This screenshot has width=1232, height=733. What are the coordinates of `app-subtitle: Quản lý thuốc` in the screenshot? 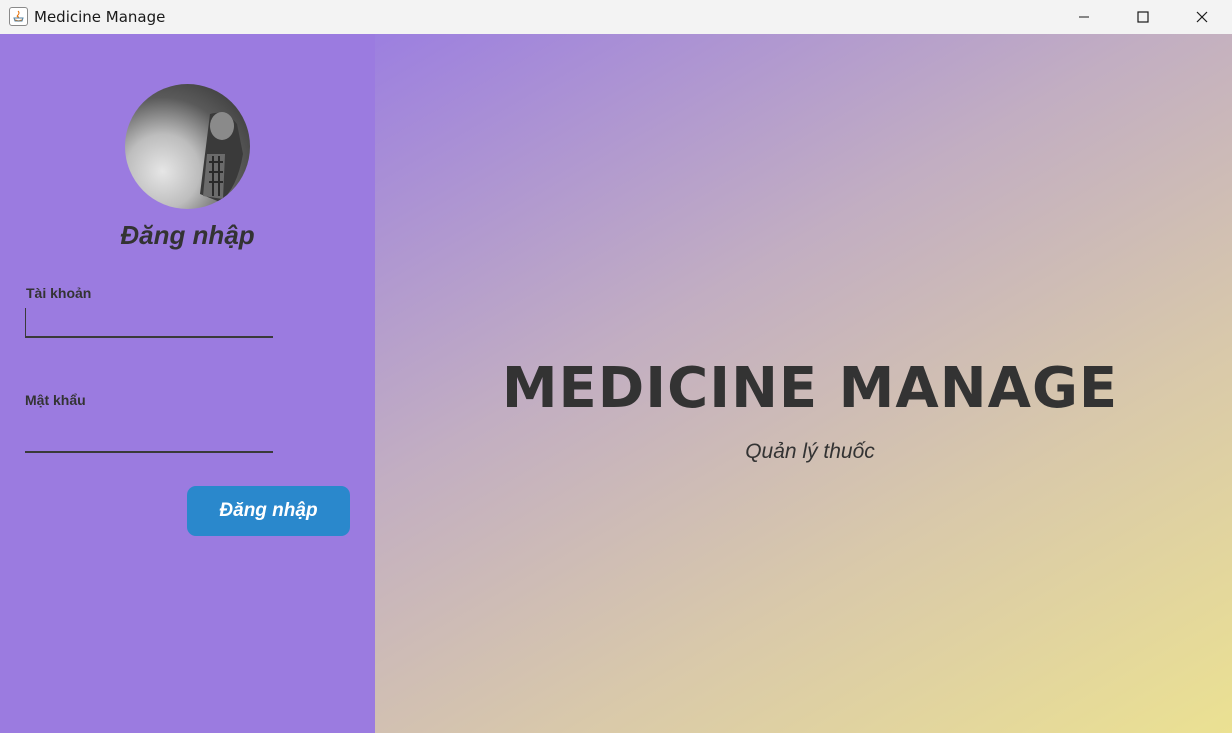 It's located at (810, 451).